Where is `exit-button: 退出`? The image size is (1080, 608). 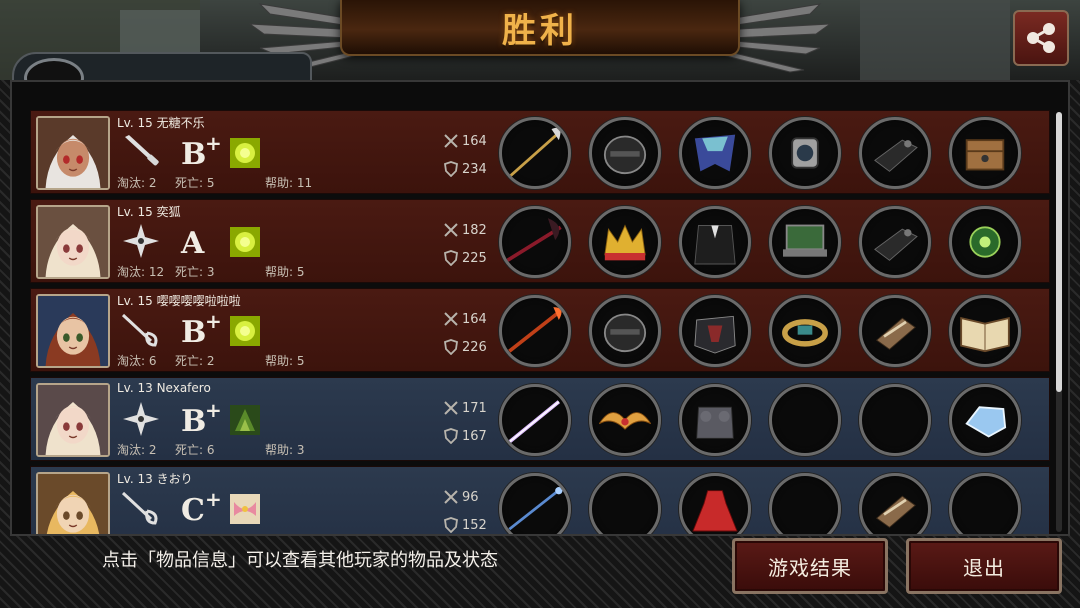
exit-button: 退出 is located at coordinates (984, 566).